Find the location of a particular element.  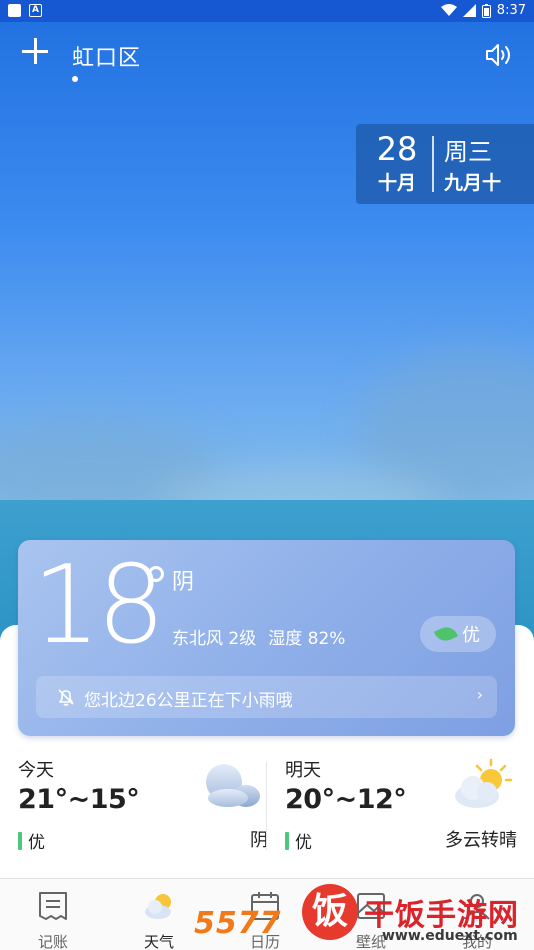

current-temperature: 18 is located at coordinates (98, 605).